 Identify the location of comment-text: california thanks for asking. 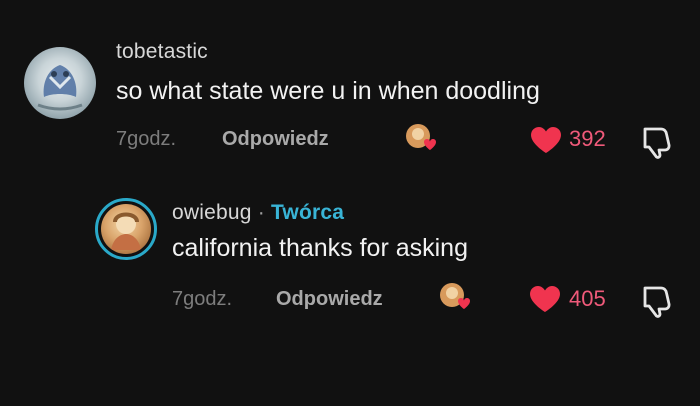
(320, 248).